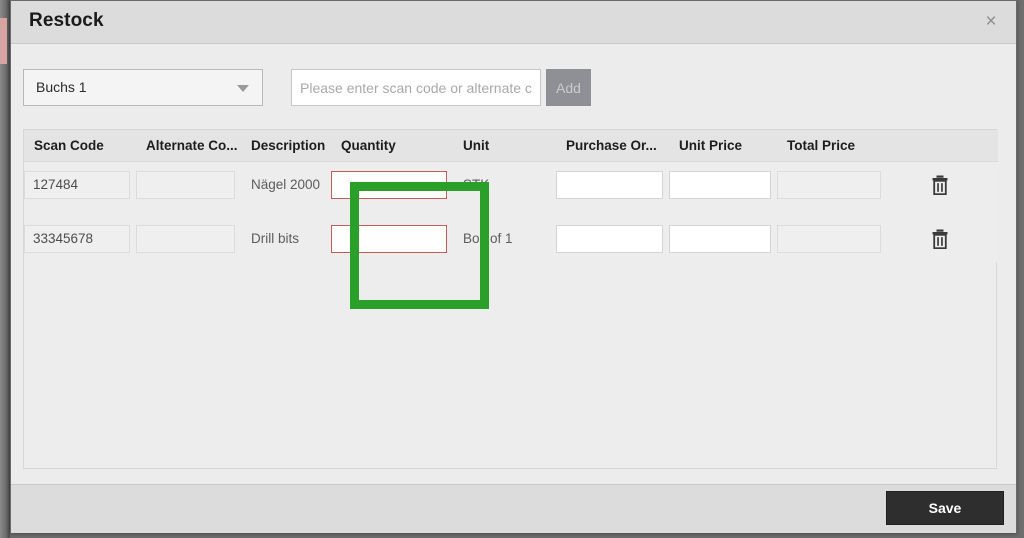 This screenshot has height=538, width=1024. I want to click on row-spacer-cell, so click(511, 211).